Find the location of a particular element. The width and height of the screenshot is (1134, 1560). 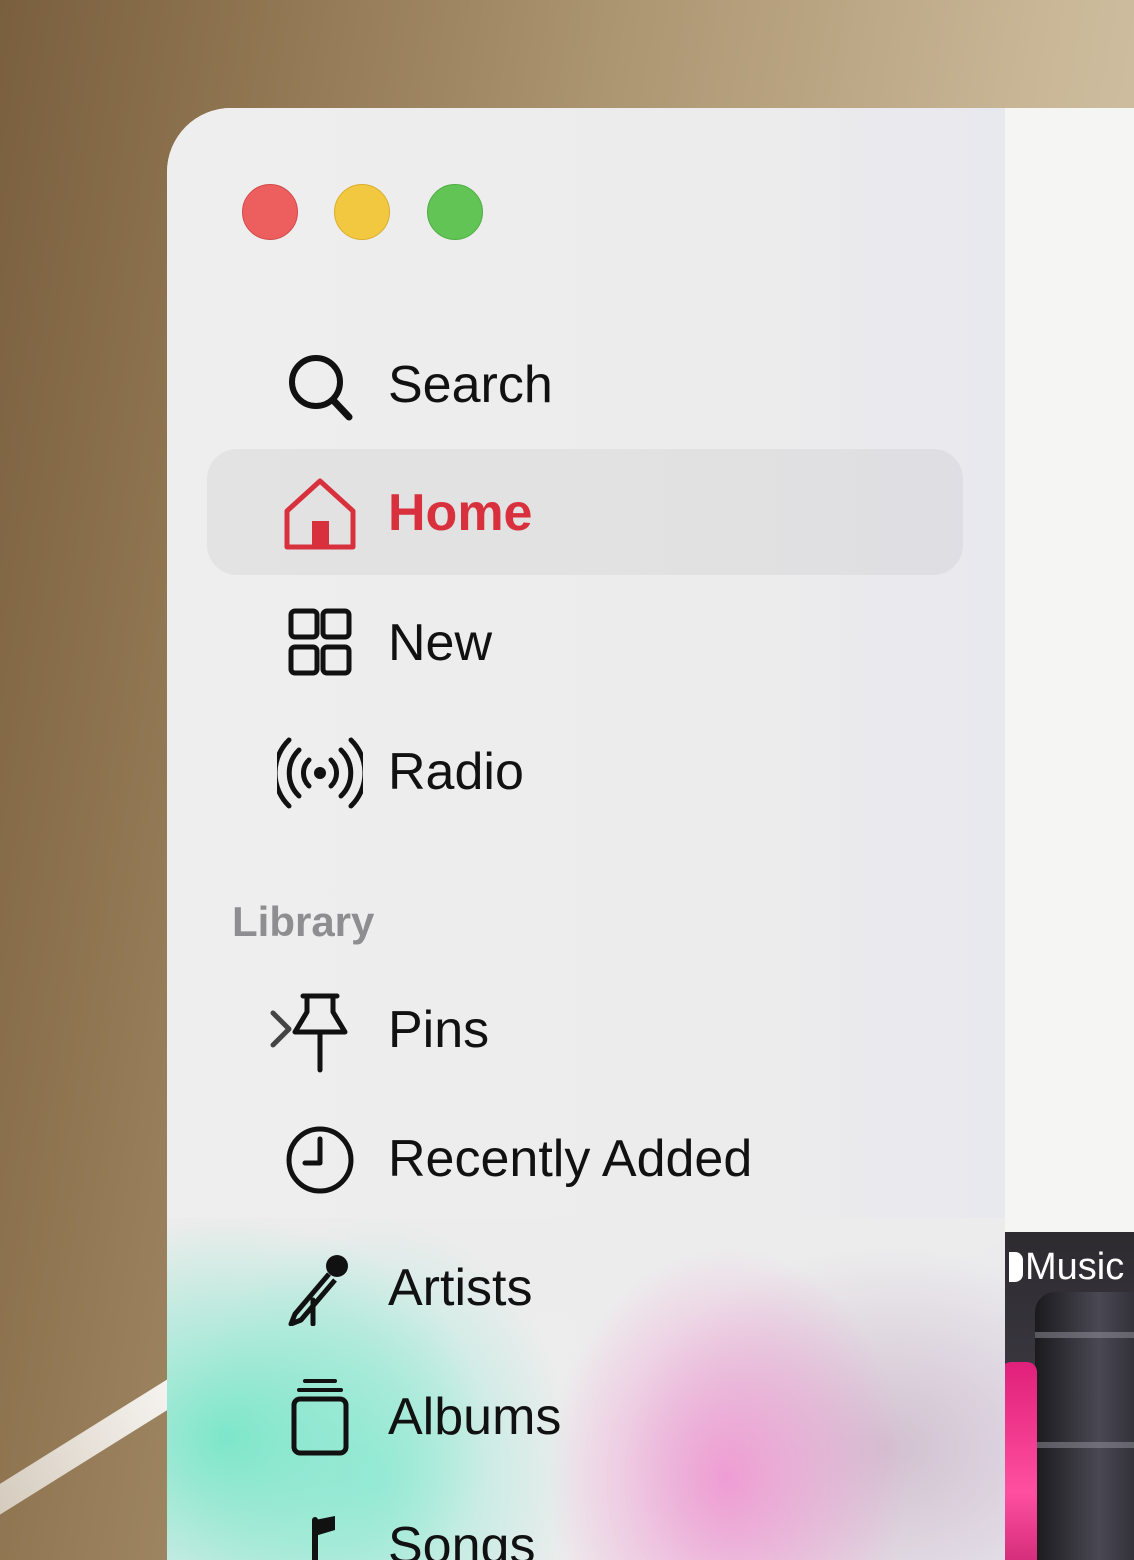

window-minimize-button is located at coordinates (362, 212).